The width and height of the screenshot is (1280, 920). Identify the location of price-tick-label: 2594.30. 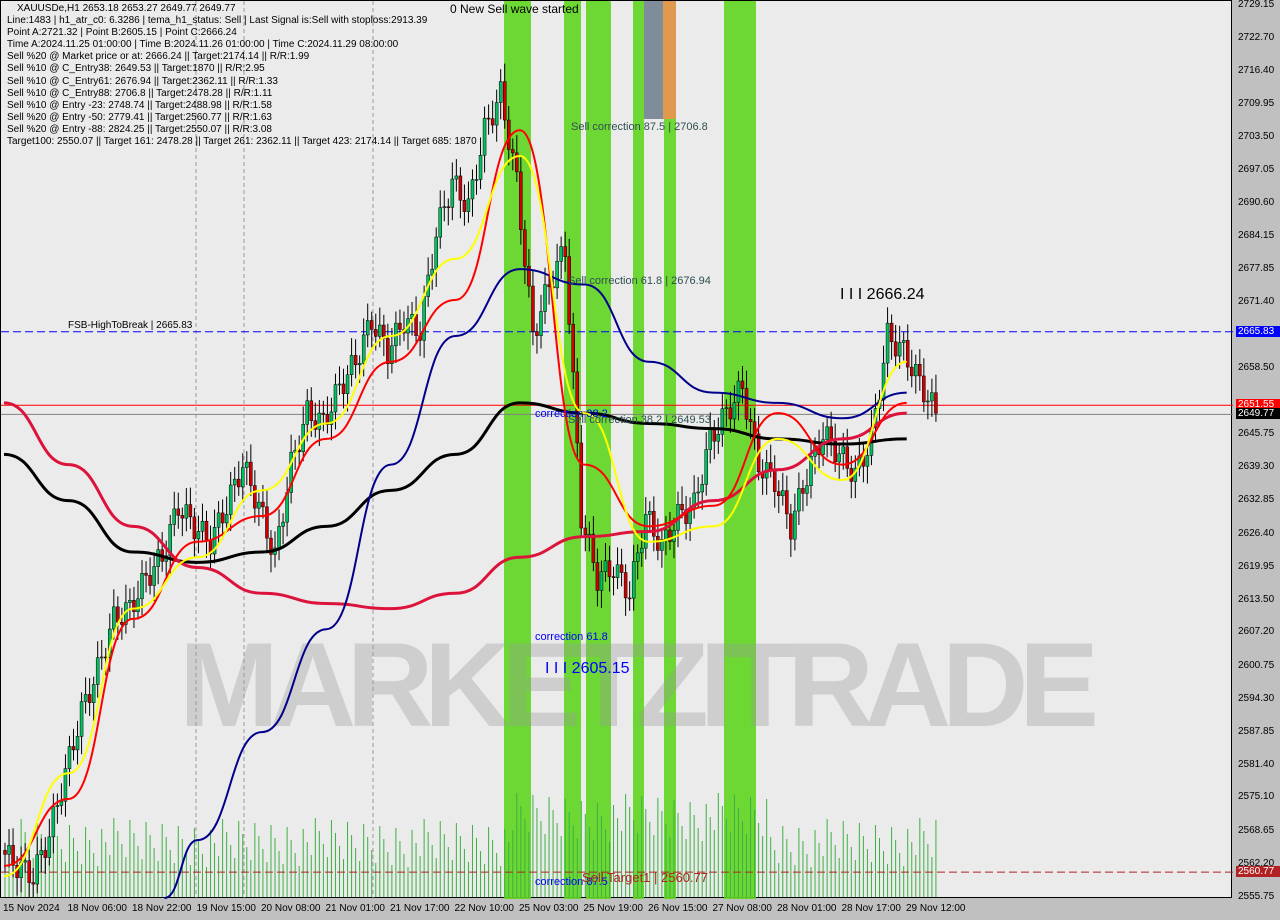
(1256, 698).